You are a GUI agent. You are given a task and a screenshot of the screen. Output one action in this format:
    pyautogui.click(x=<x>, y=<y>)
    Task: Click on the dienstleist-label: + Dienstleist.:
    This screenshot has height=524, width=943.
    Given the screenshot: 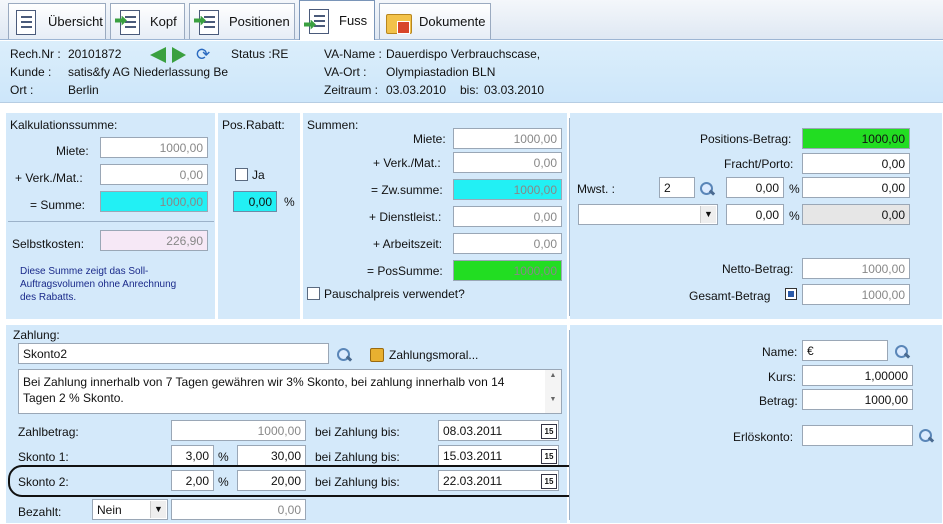 What is the action you would take?
    pyautogui.click(x=405, y=217)
    